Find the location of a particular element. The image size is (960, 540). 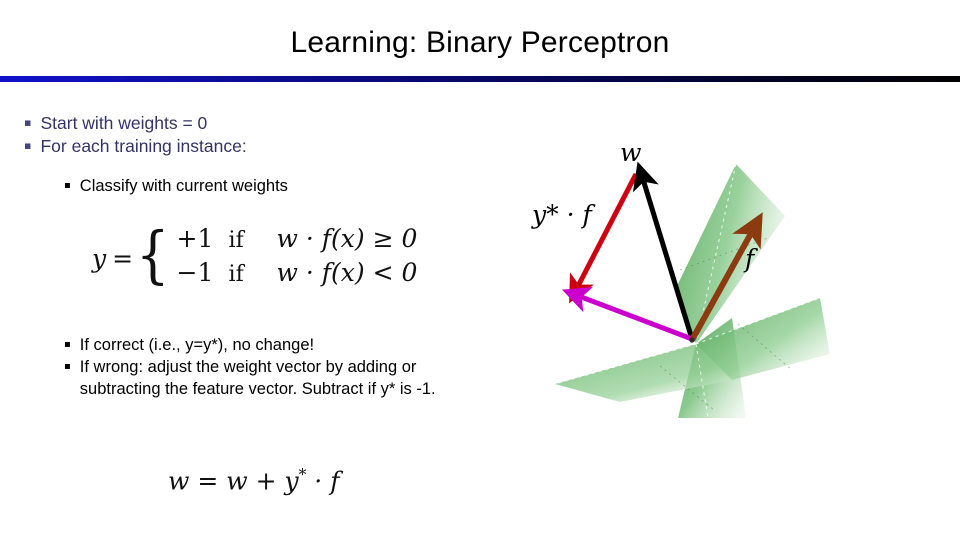

origin-point is located at coordinates (692, 340).